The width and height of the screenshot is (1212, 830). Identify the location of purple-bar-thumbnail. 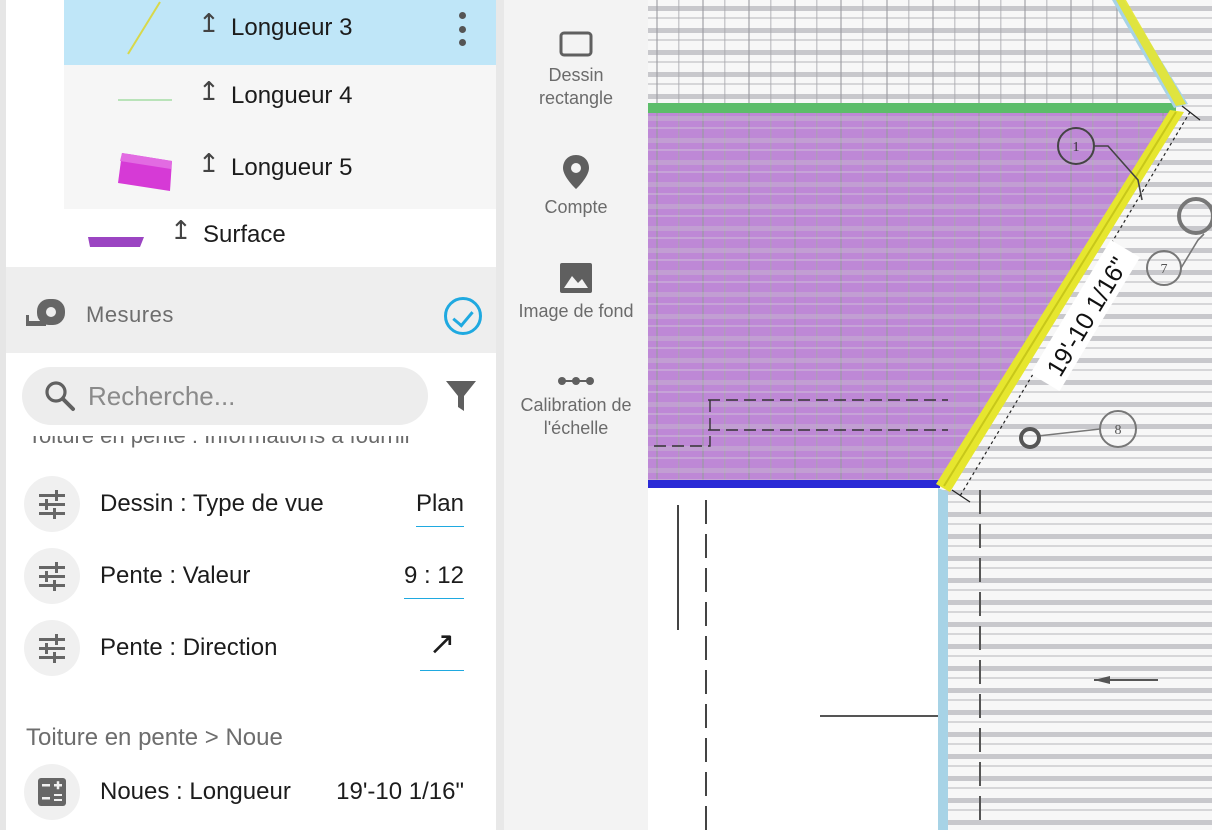
(116, 242).